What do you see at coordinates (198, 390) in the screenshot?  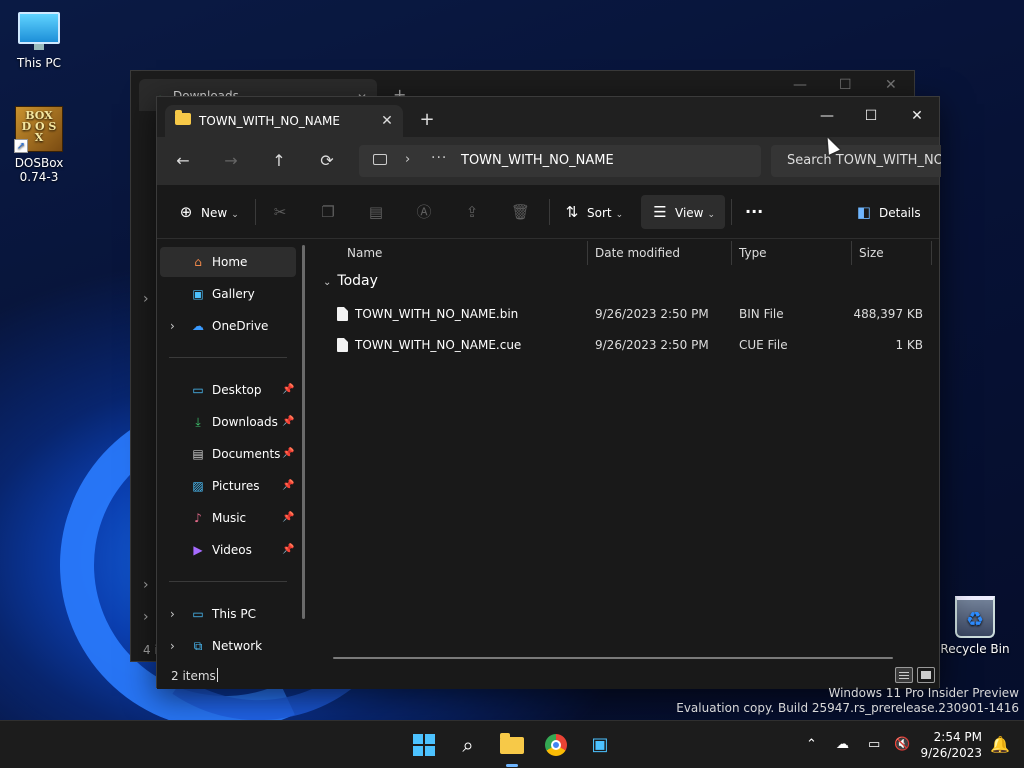 I see `desktop-icon: ▭` at bounding box center [198, 390].